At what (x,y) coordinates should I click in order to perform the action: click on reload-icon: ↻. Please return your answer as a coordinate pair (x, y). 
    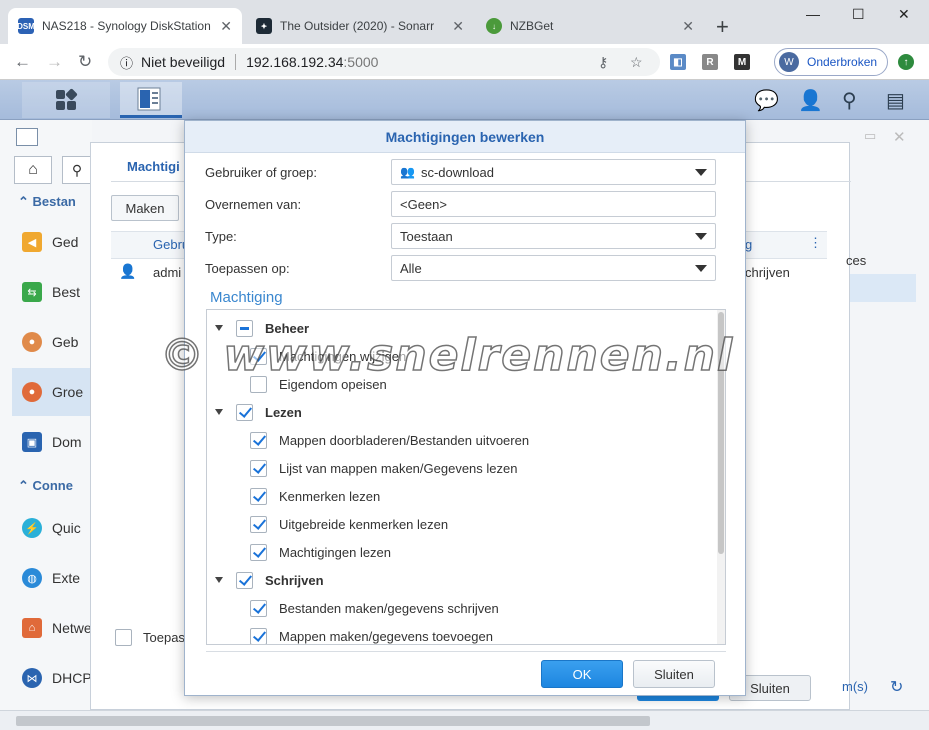
    Looking at the image, I should click on (85, 62).